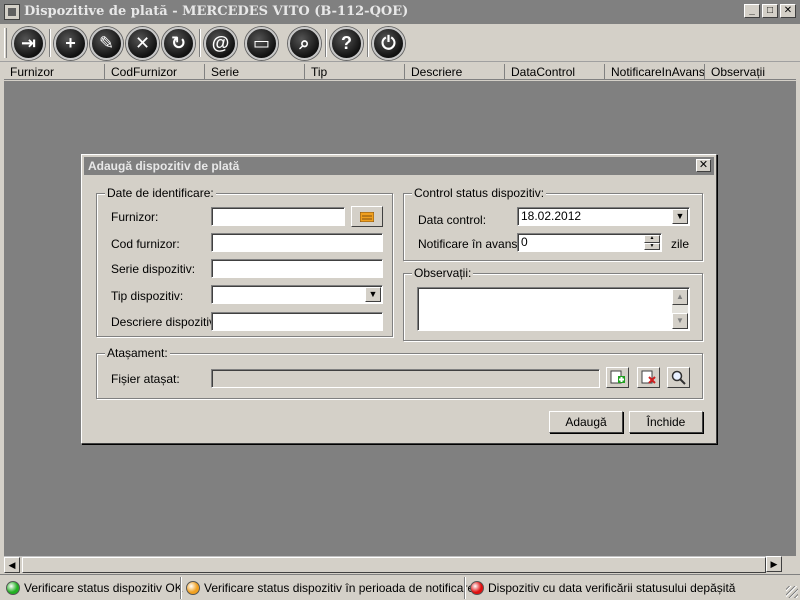 This screenshot has height=600, width=800. Describe the element at coordinates (297, 321) in the screenshot. I see `descriere-input` at that location.